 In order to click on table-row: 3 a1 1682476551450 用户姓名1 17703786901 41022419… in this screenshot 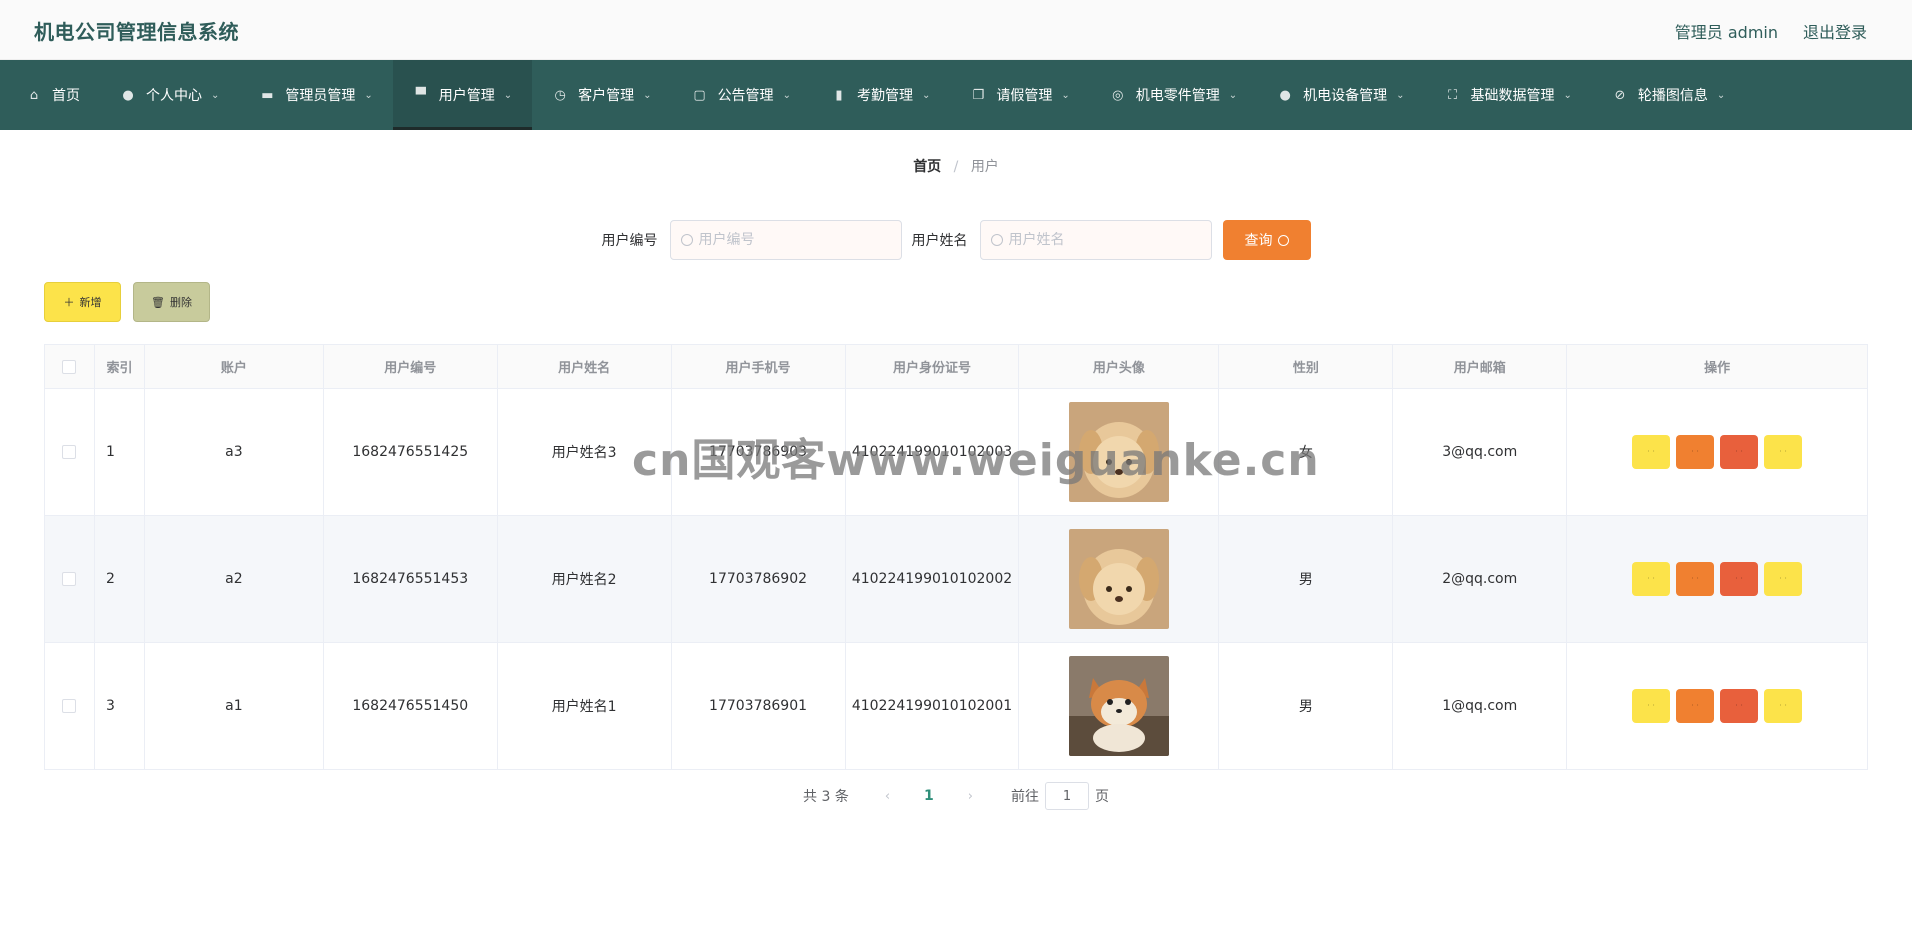, I will do `click(956, 706)`.